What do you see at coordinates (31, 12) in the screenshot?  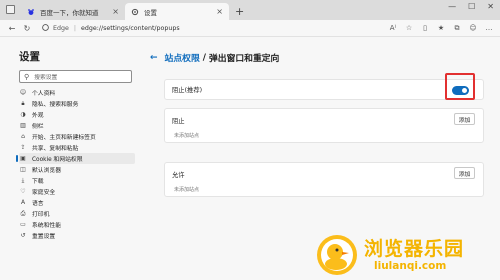 I see `baidu-icon` at bounding box center [31, 12].